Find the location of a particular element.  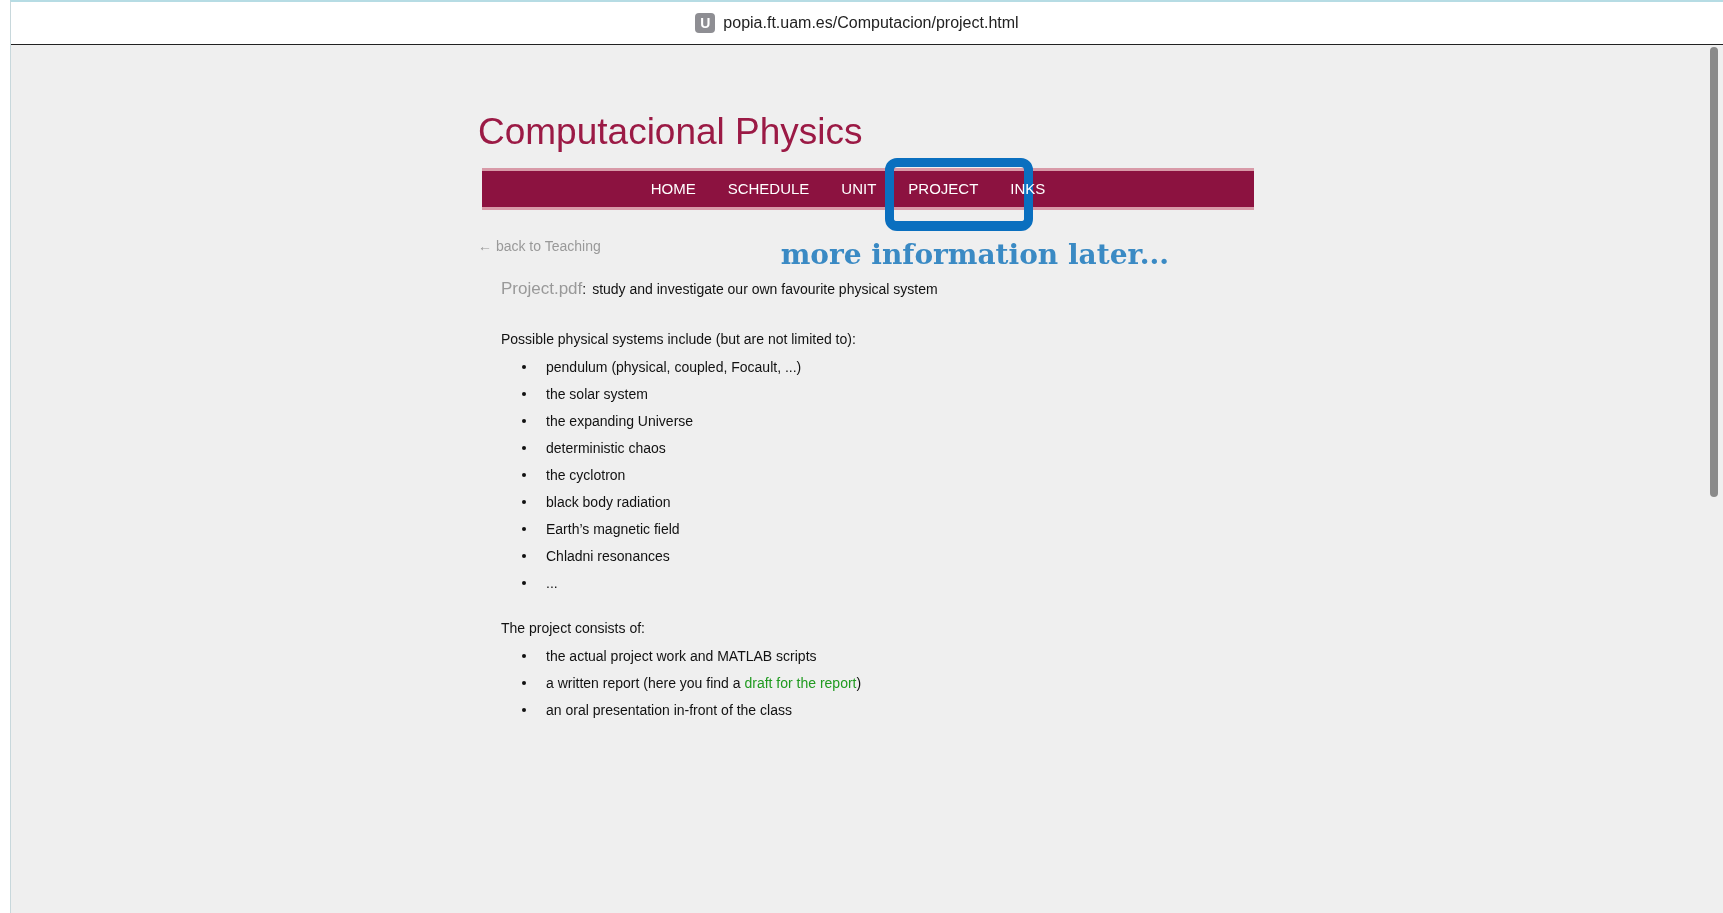

list-item: the cyclotron is located at coordinates (586, 474).